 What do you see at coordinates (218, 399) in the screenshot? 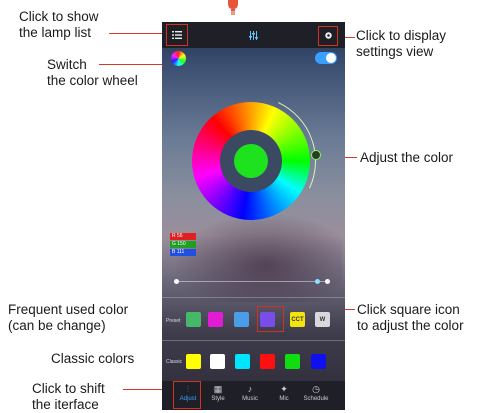
I see `tab-label: Style` at bounding box center [218, 399].